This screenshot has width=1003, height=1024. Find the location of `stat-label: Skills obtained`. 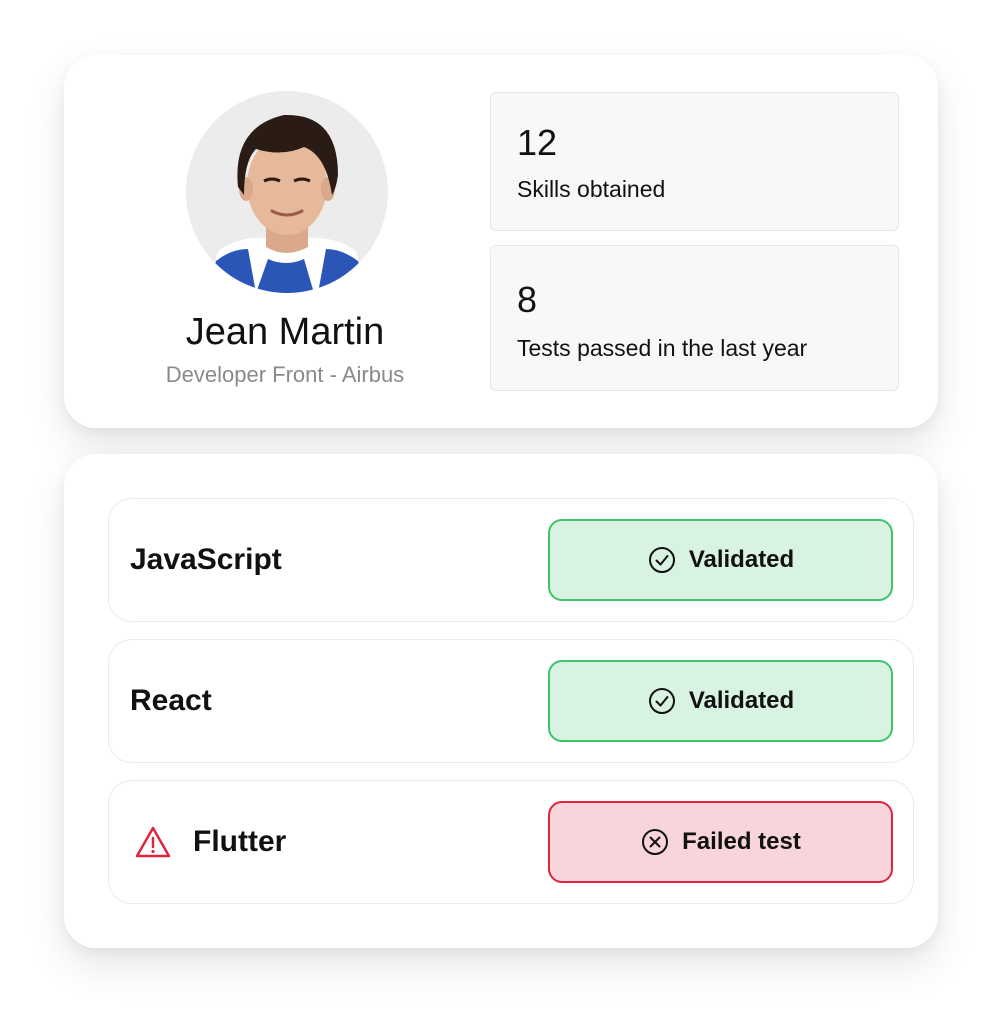

stat-label: Skills obtained is located at coordinates (591, 189).